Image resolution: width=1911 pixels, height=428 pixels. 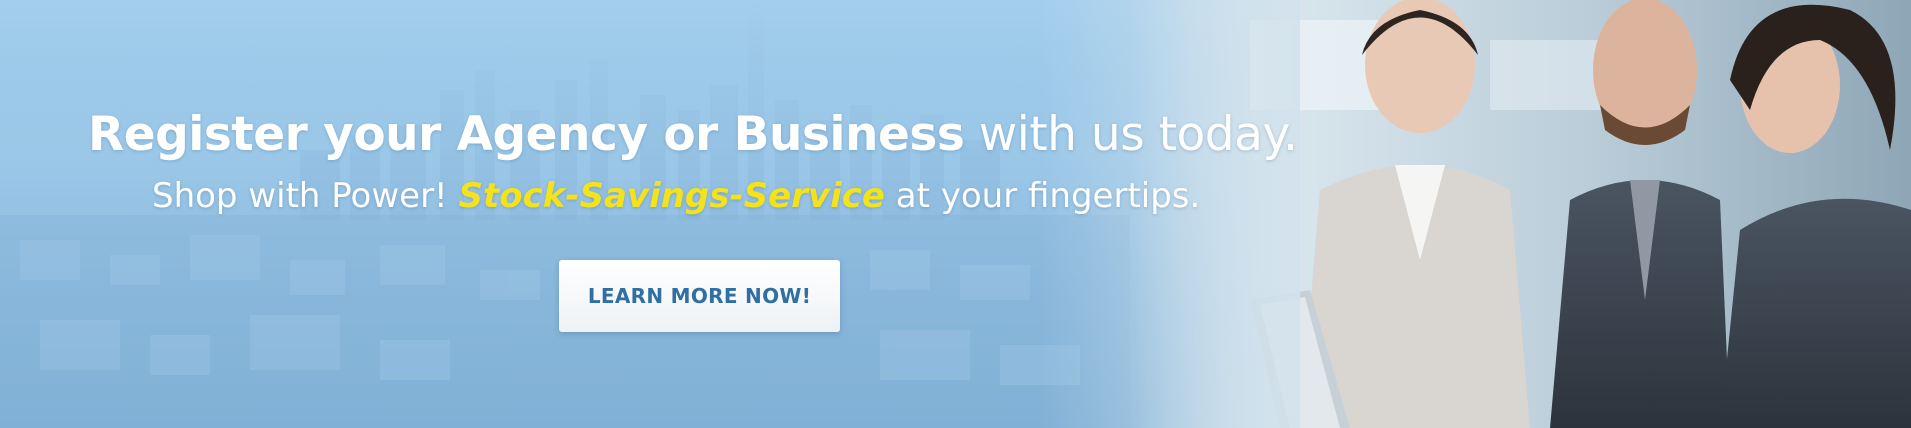 I want to click on subline-tail: at your fingertips., so click(x=1042, y=196).